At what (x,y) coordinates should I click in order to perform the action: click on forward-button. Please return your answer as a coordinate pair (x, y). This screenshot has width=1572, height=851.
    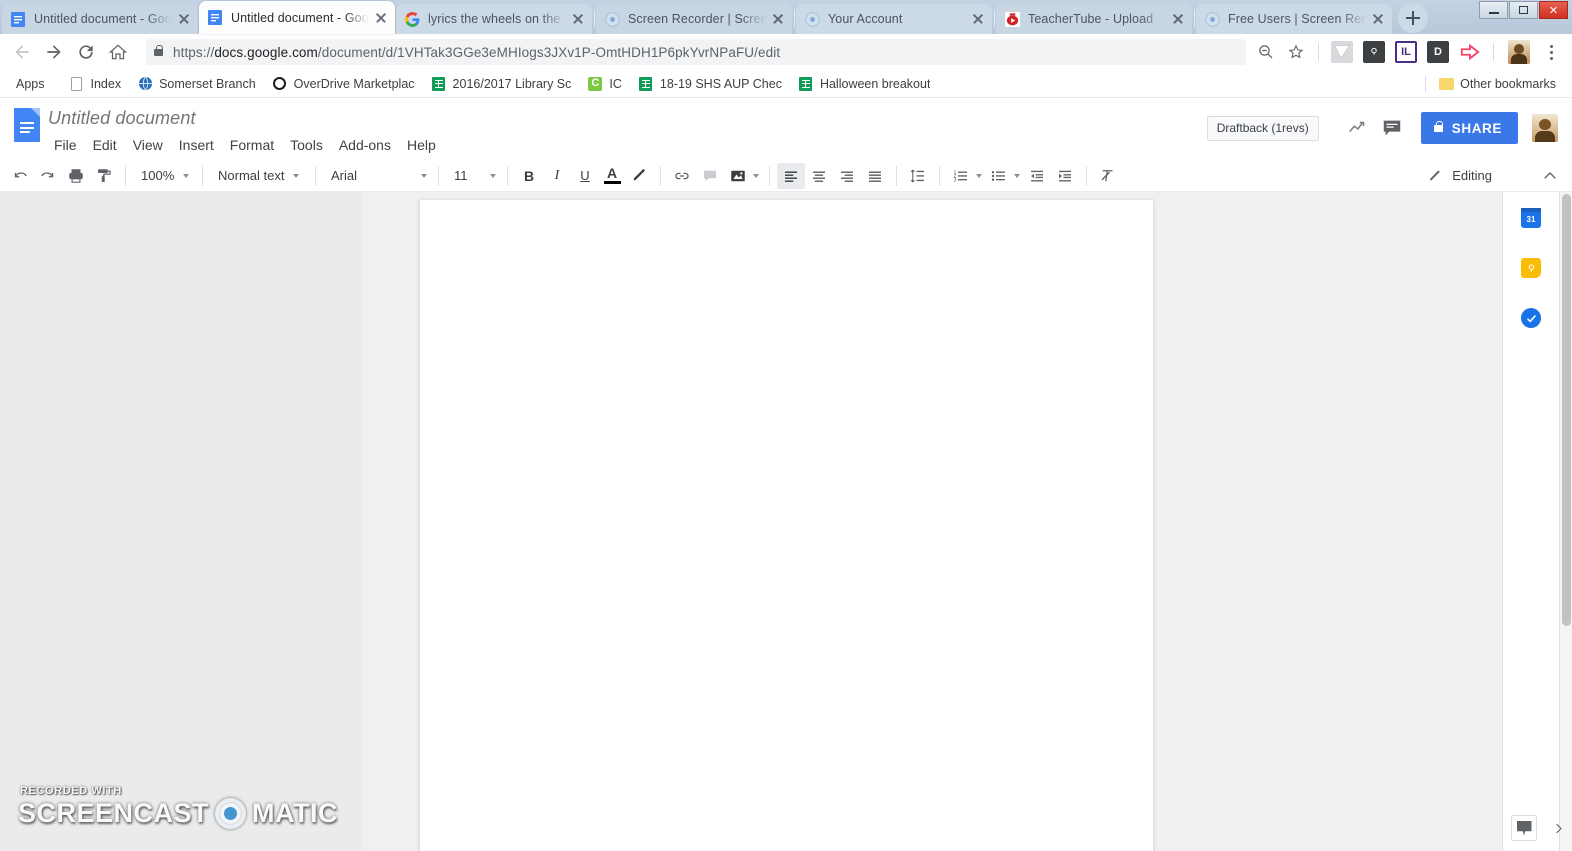
    Looking at the image, I should click on (54, 52).